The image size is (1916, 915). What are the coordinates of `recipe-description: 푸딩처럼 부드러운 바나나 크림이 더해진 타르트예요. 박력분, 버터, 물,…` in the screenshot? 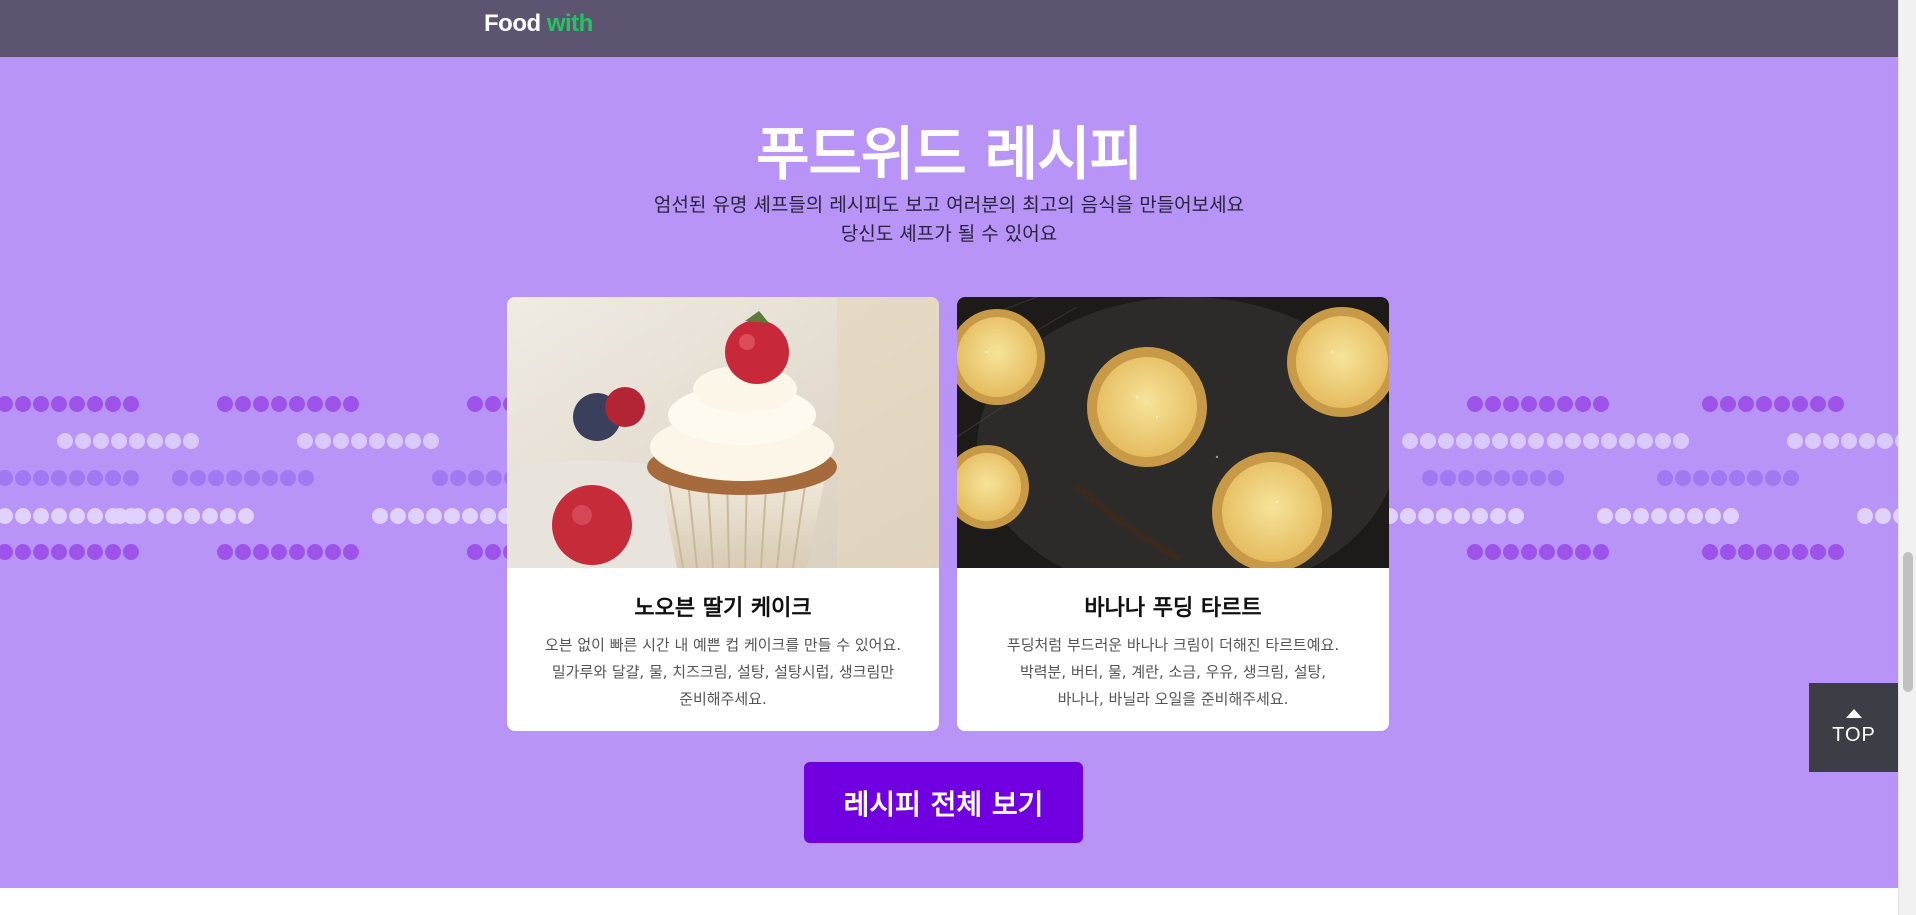 It's located at (1173, 672).